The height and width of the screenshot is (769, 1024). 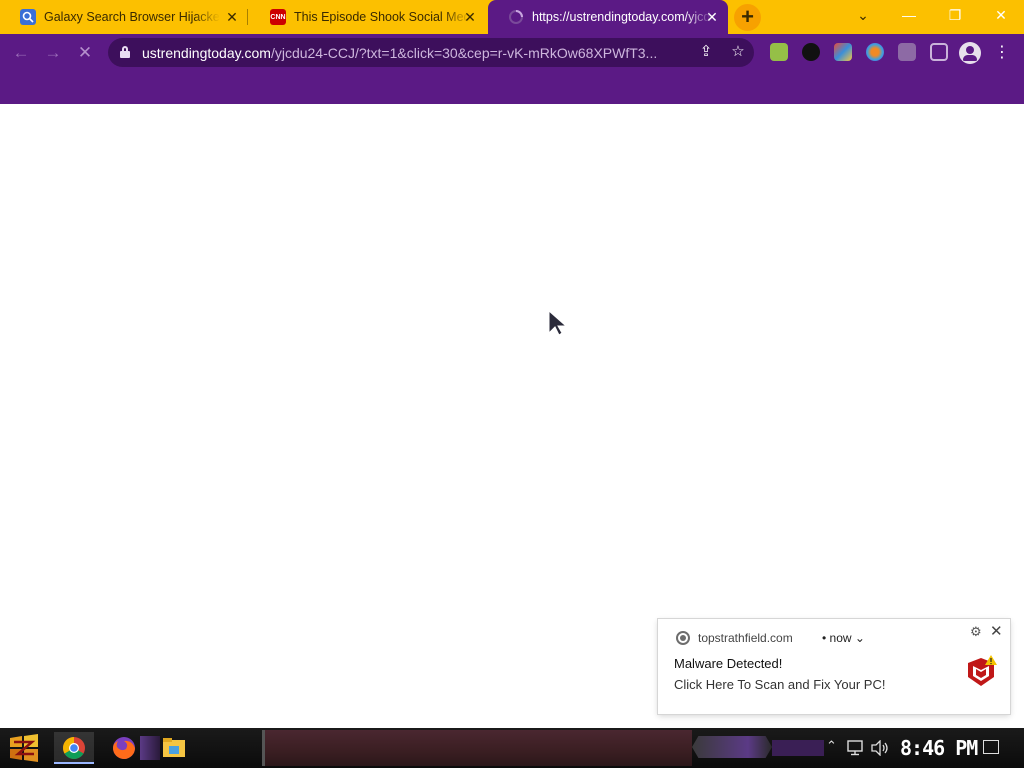 I want to click on taskbar-clock: 8:46 PM, so click(x=939, y=748).